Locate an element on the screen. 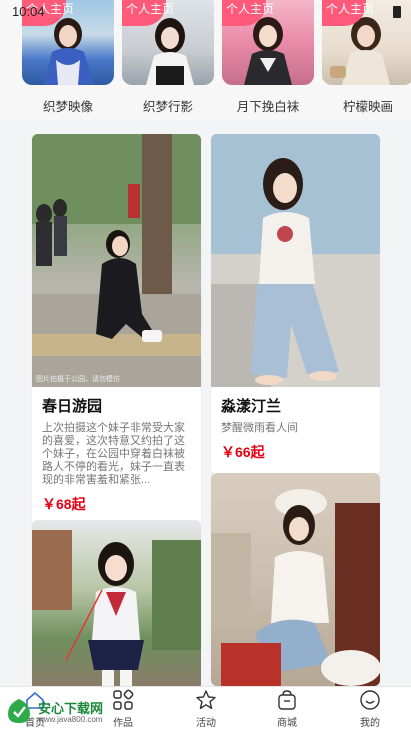 This screenshot has height=730, width=411. tab-shop: 商城 is located at coordinates (287, 709).